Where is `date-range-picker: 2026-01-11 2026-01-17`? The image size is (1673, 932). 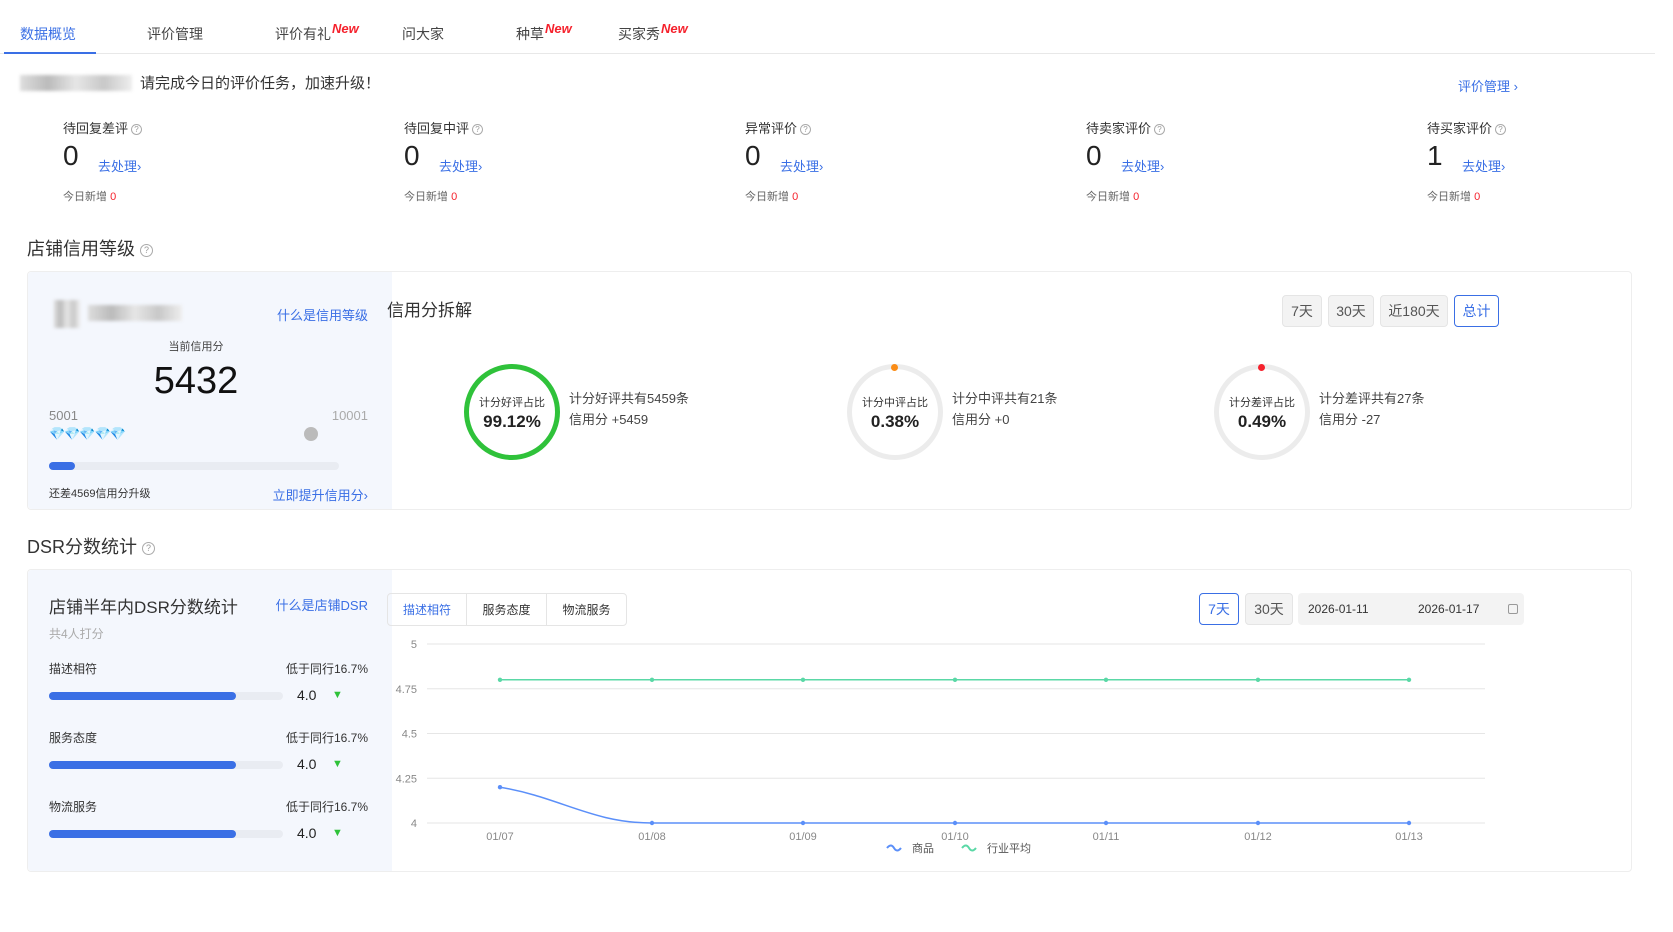 date-range-picker: 2026-01-11 2026-01-17 is located at coordinates (1411, 609).